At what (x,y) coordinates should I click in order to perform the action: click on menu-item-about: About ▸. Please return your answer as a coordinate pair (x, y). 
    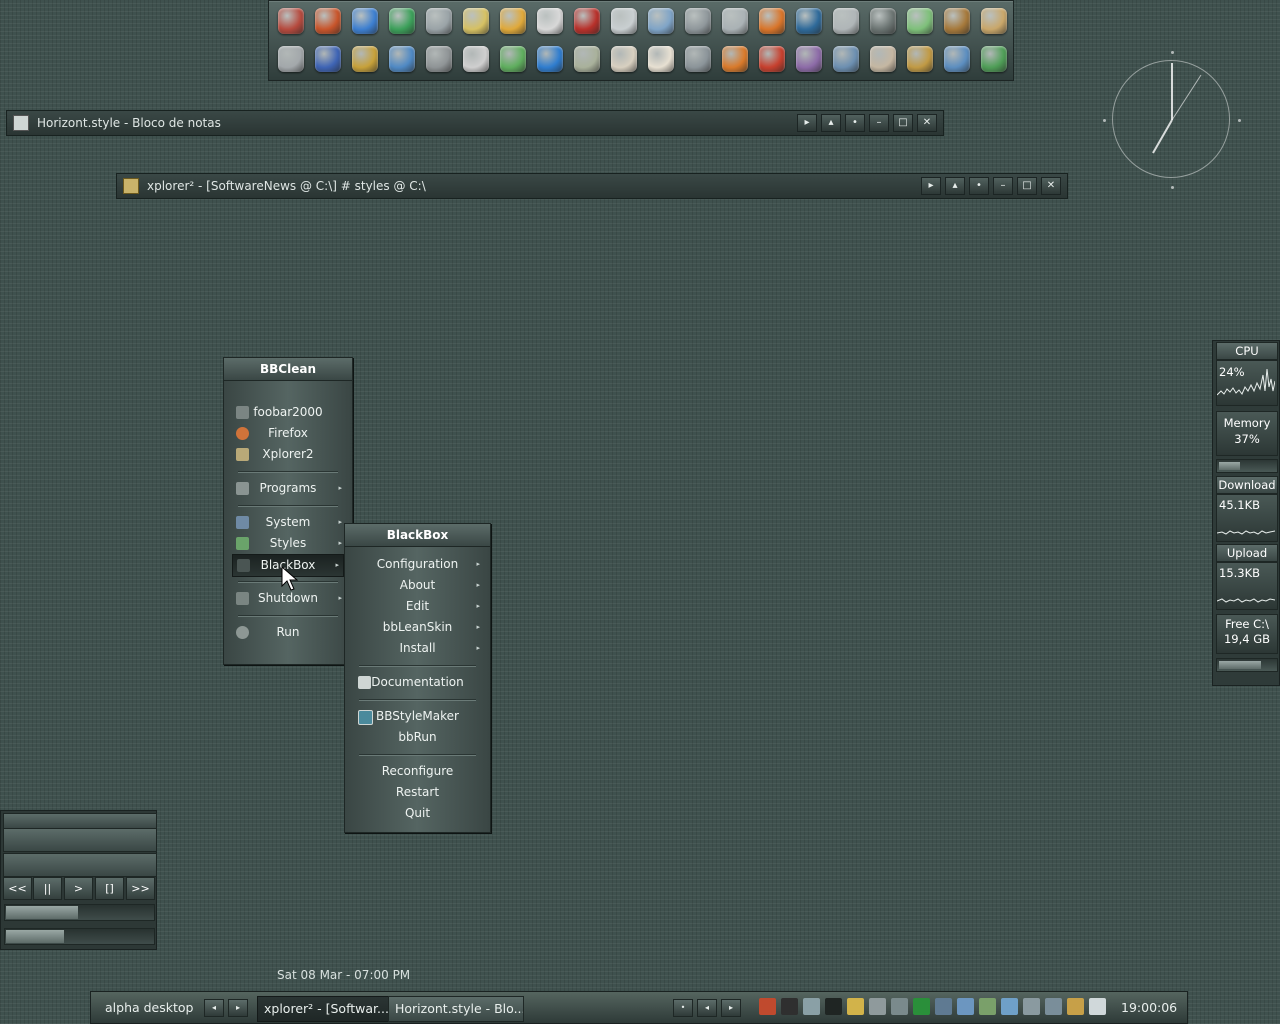
    Looking at the image, I should click on (417, 585).